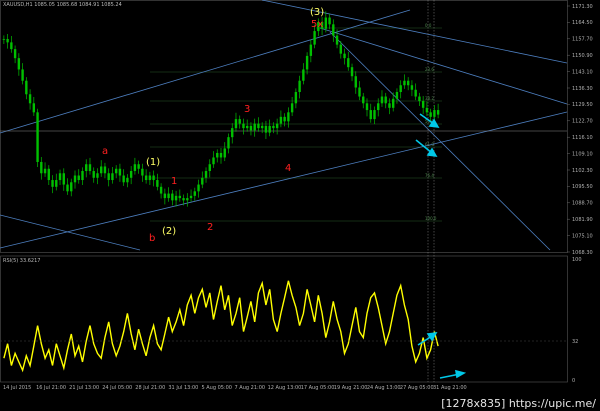 The image size is (600, 411). I want to click on wave-label-2-yellow: (2), so click(169, 231).